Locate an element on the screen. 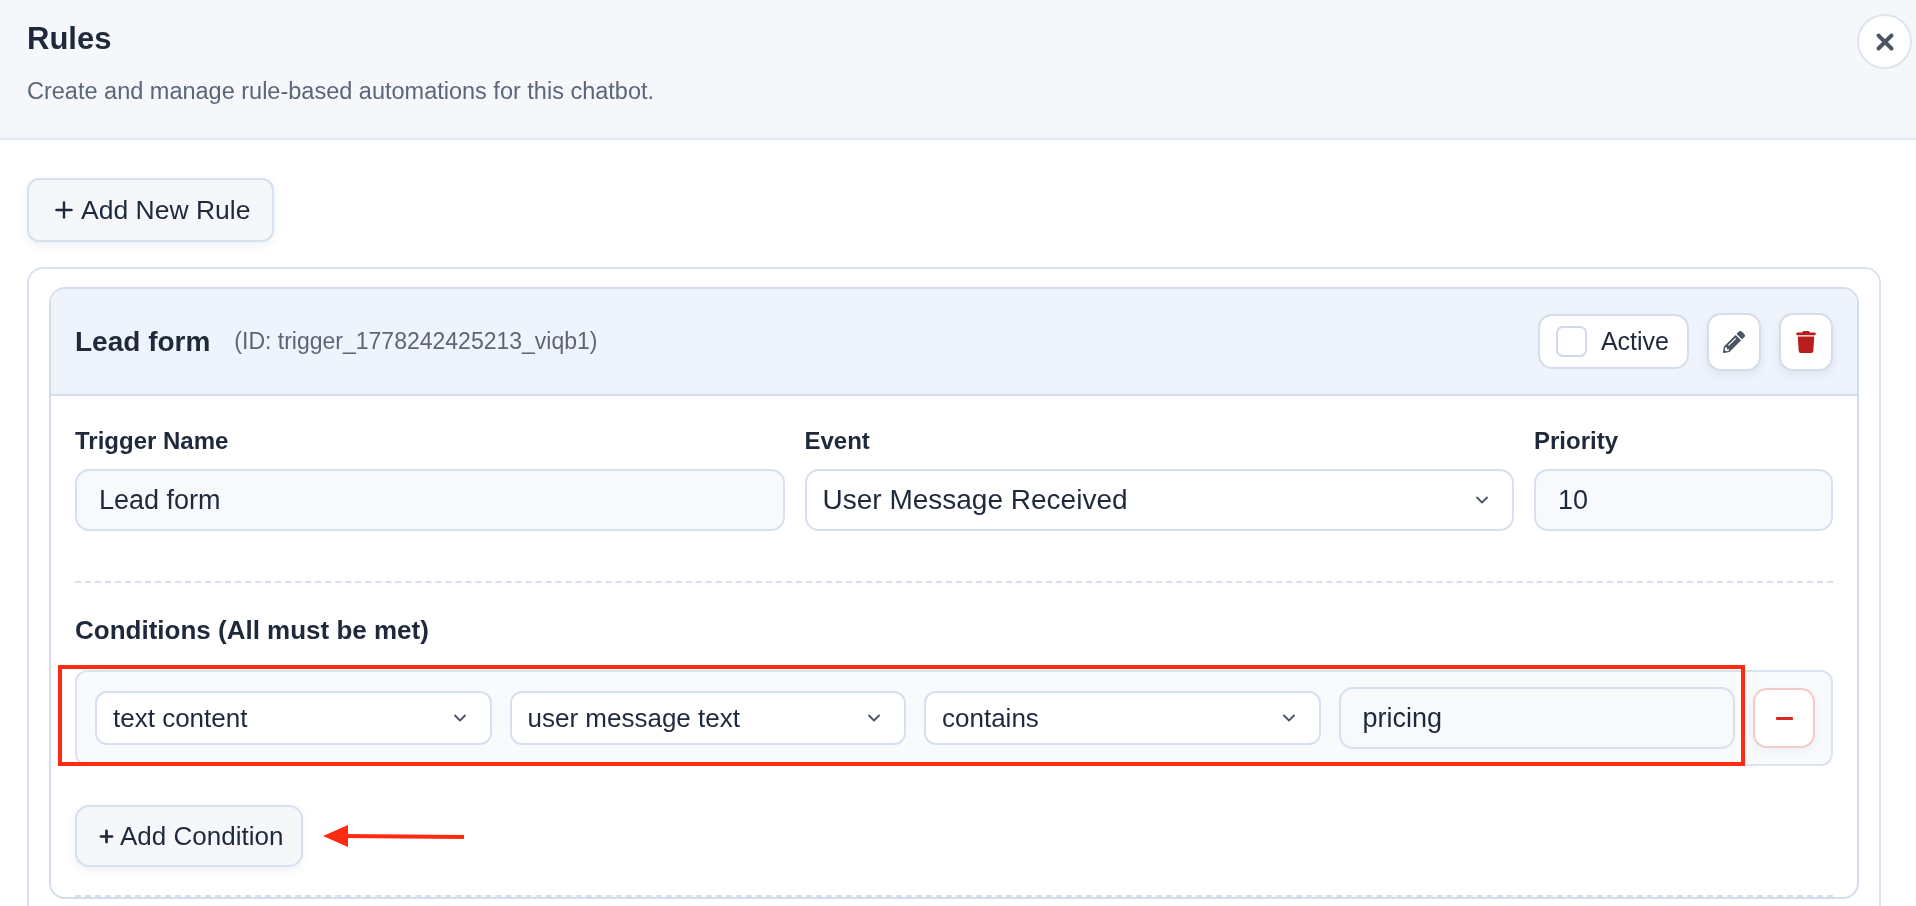 This screenshot has height=906, width=1916. edit-button is located at coordinates (1734, 341).